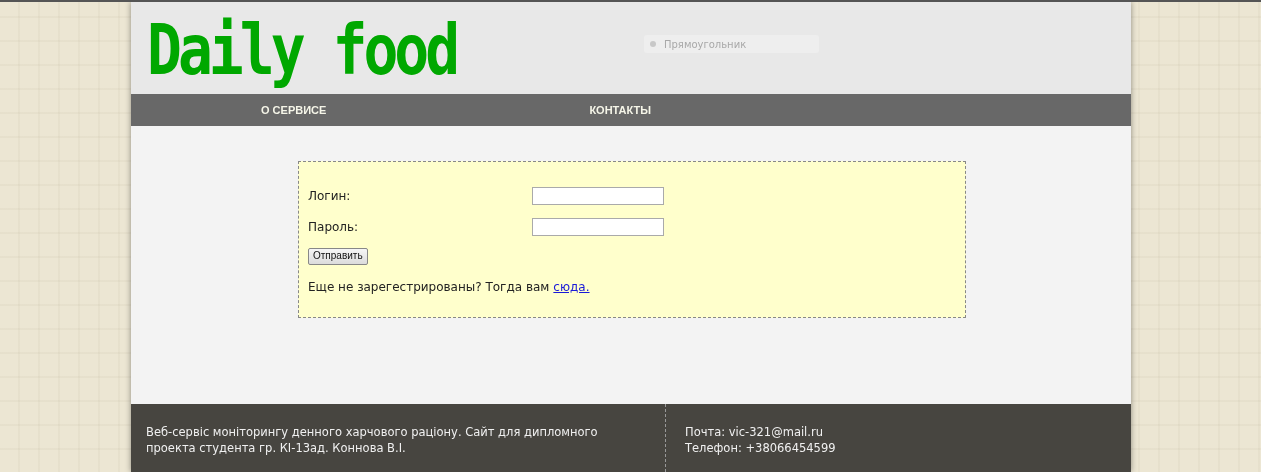 The width and height of the screenshot is (1261, 472). What do you see at coordinates (754, 432) in the screenshot?
I see `footer-email: Почта: vic-321@mail.ru` at bounding box center [754, 432].